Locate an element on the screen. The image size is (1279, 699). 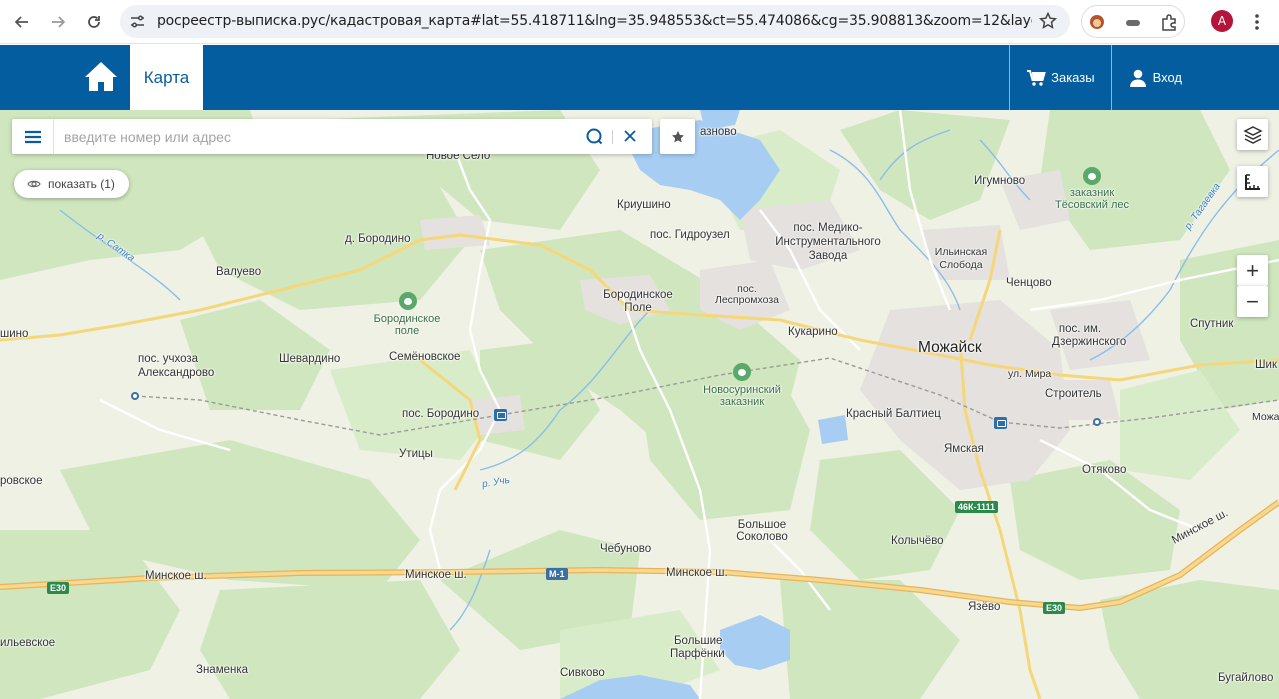
extension-hat-icon is located at coordinates (1133, 22).